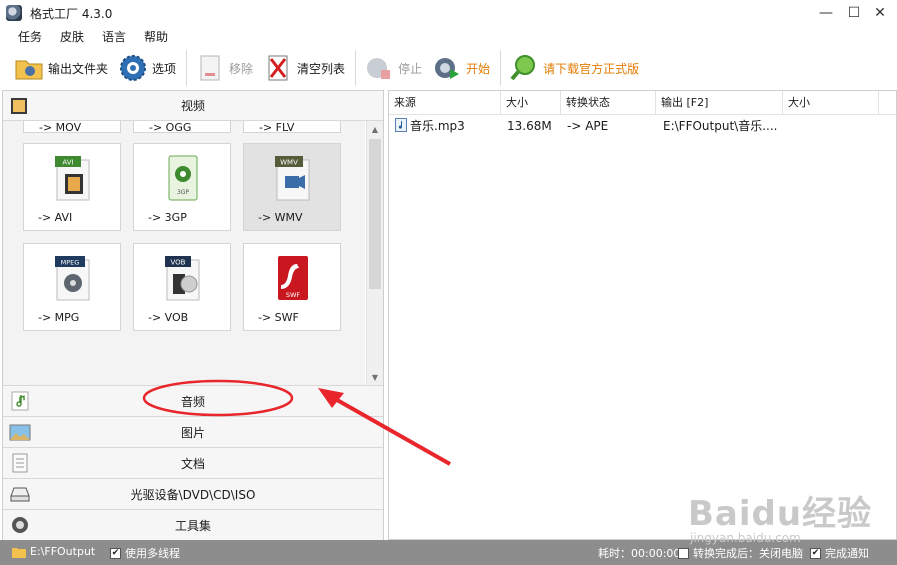  What do you see at coordinates (20, 401) in the screenshot?
I see `music-note-icon` at bounding box center [20, 401].